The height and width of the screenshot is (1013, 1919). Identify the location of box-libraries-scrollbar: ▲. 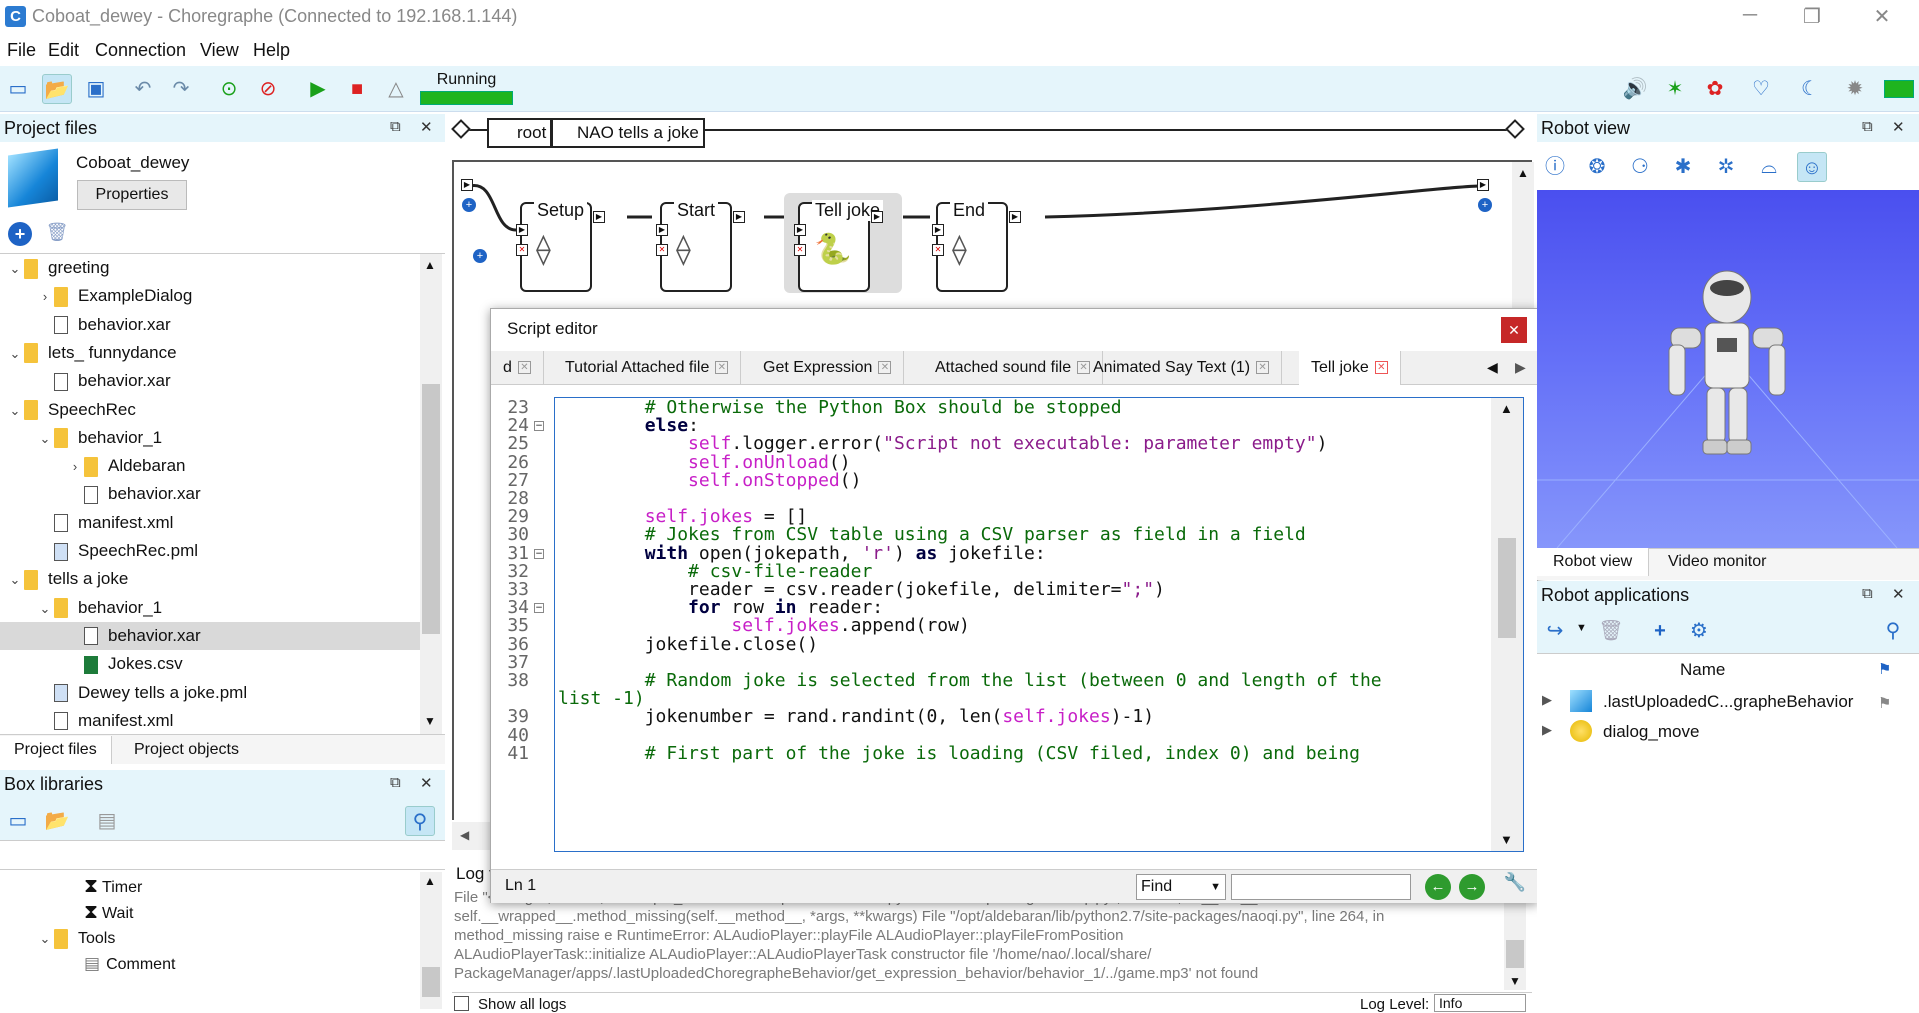
(431, 940).